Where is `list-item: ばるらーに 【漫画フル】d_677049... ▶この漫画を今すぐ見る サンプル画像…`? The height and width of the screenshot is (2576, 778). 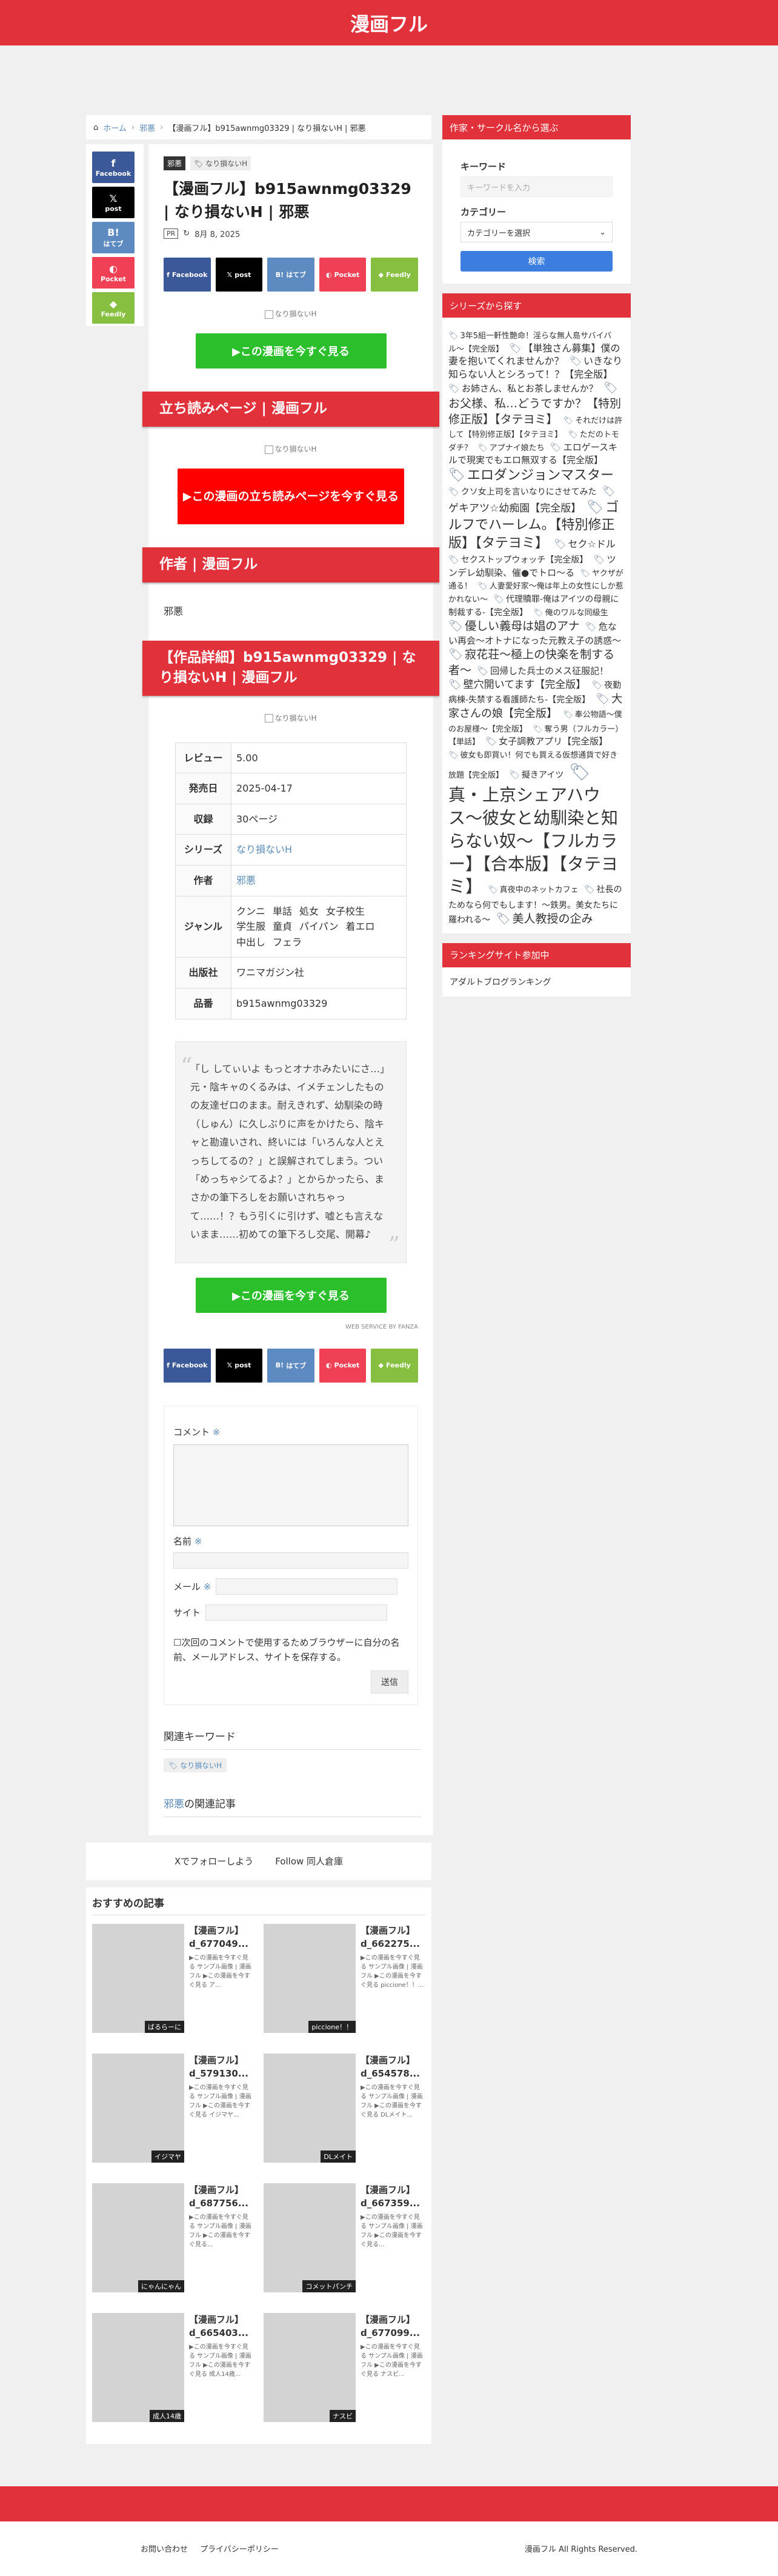 list-item: ばるらーに 【漫画フル】d_677049... ▶この漫画を今すぐ見る サンプル画像… is located at coordinates (173, 1983).